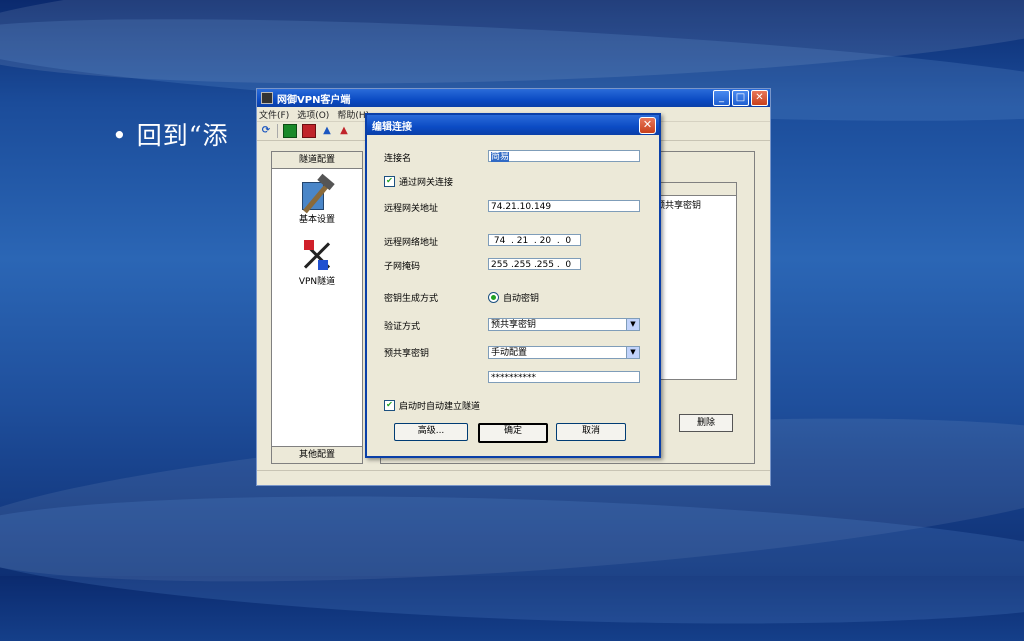  What do you see at coordinates (534, 264) in the screenshot?
I see `subnet-mask-input: 255 .255 .255 . 0` at bounding box center [534, 264].